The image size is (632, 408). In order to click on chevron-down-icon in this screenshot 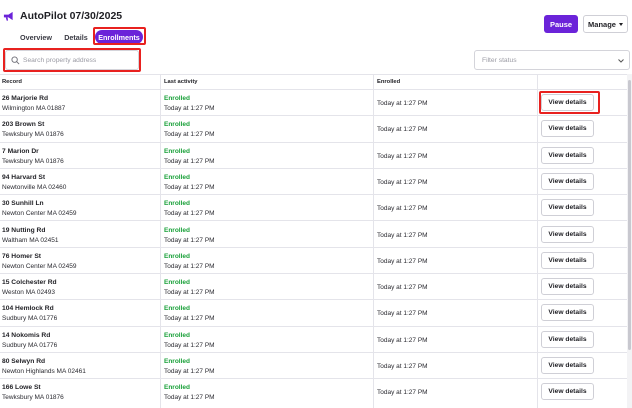, I will do `click(621, 61)`.